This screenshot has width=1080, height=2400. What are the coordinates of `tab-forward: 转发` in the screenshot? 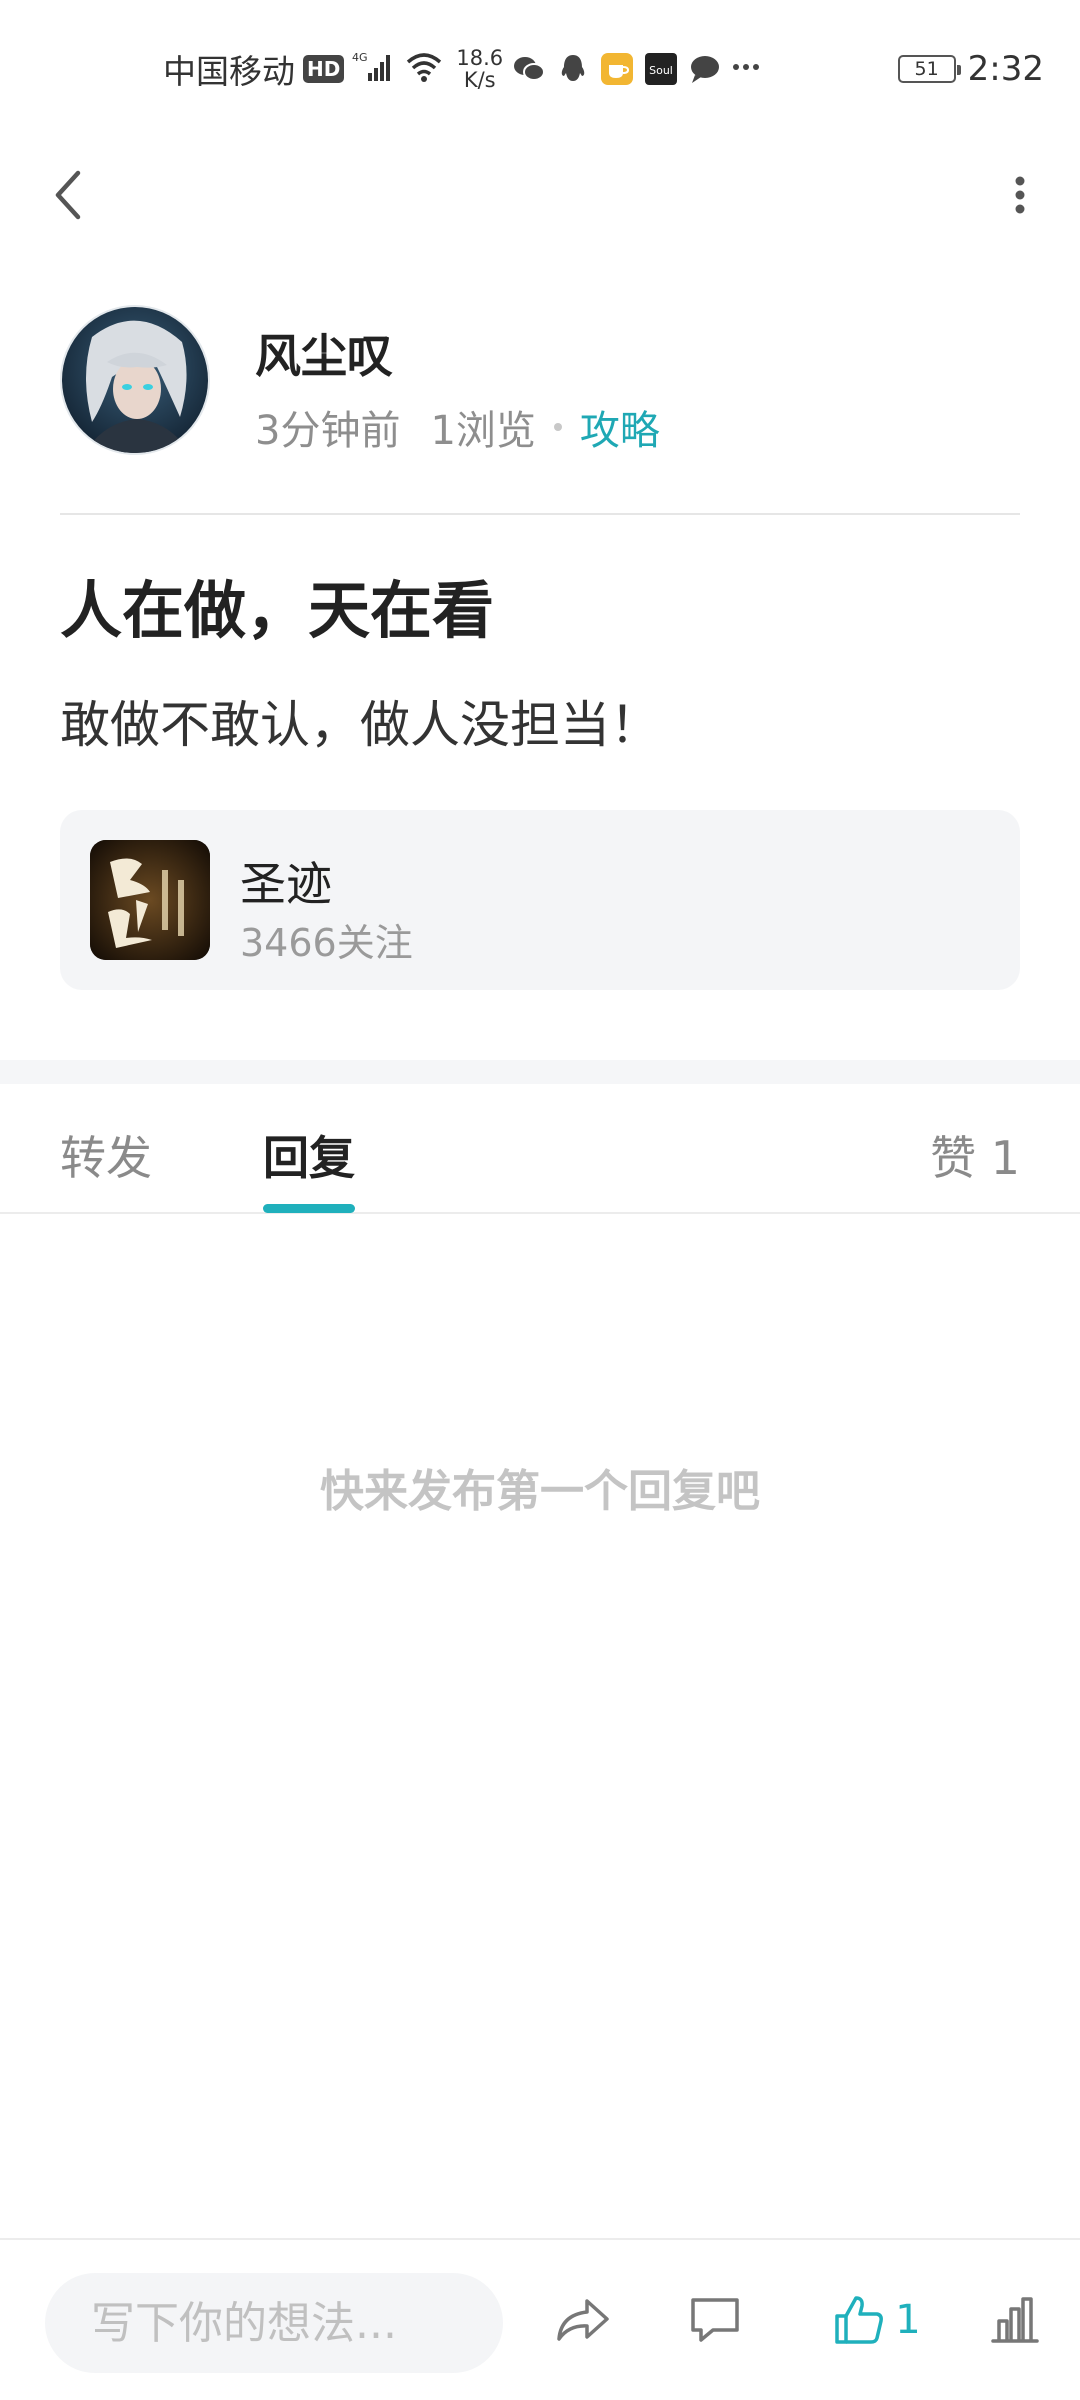 It's located at (106, 1155).